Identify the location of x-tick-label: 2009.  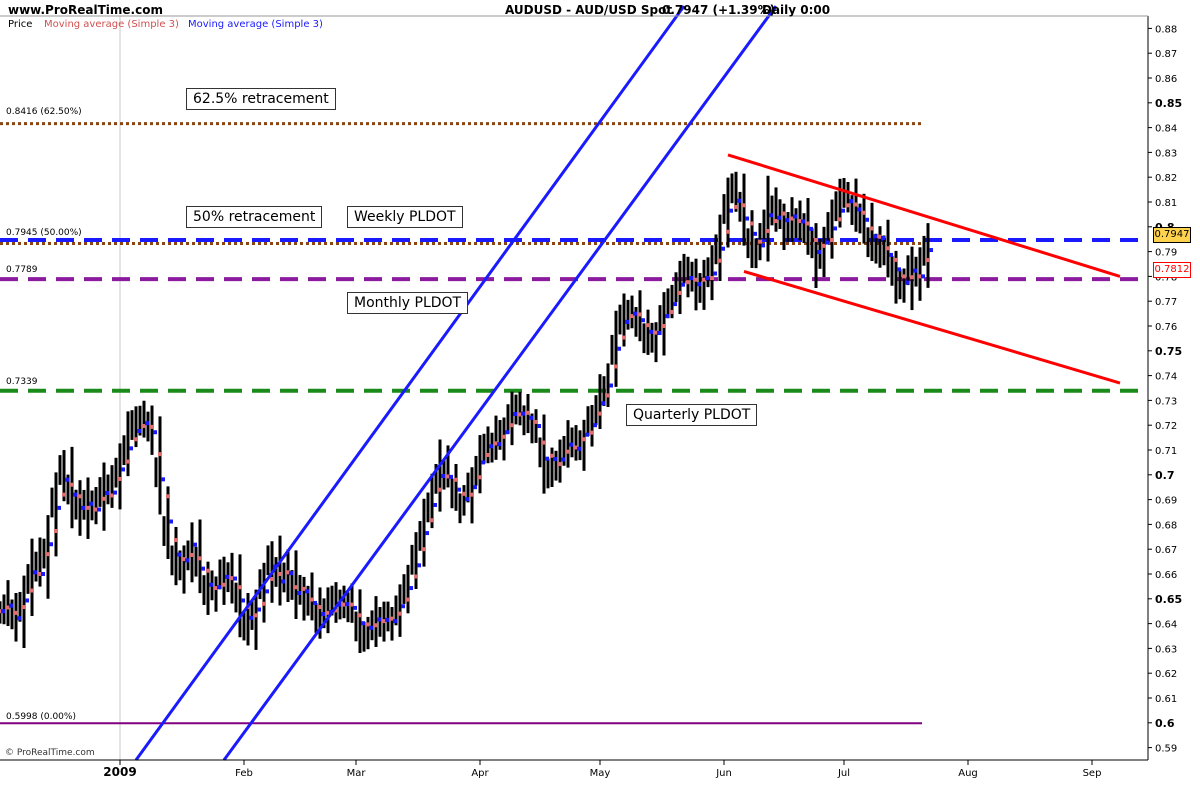
(119, 772).